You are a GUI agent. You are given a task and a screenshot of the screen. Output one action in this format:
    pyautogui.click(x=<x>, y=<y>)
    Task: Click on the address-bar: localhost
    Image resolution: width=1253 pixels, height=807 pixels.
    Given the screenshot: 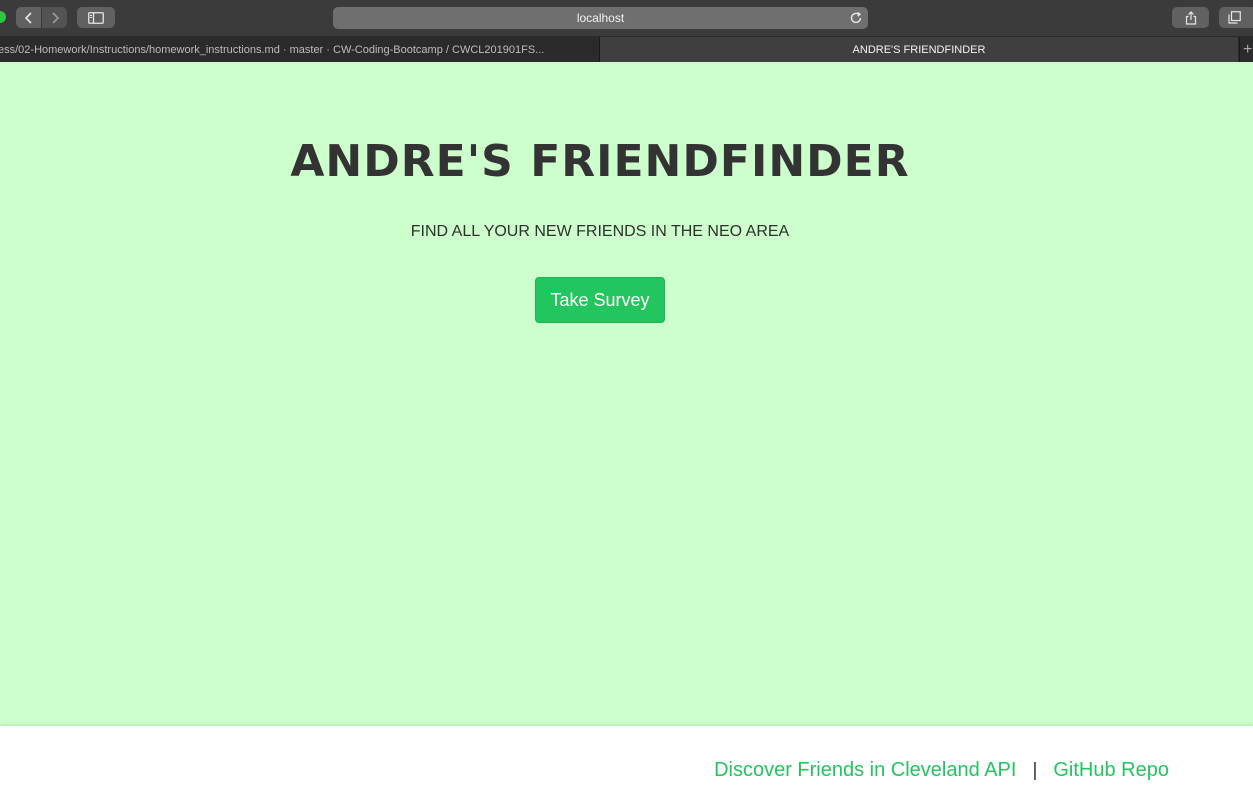 What is the action you would take?
    pyautogui.click(x=600, y=18)
    